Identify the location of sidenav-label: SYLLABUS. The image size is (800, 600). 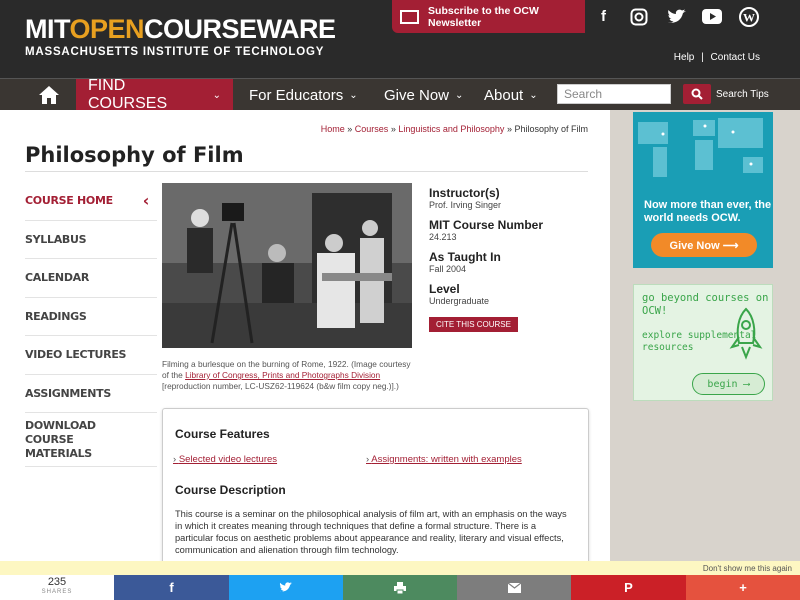
(56, 239).